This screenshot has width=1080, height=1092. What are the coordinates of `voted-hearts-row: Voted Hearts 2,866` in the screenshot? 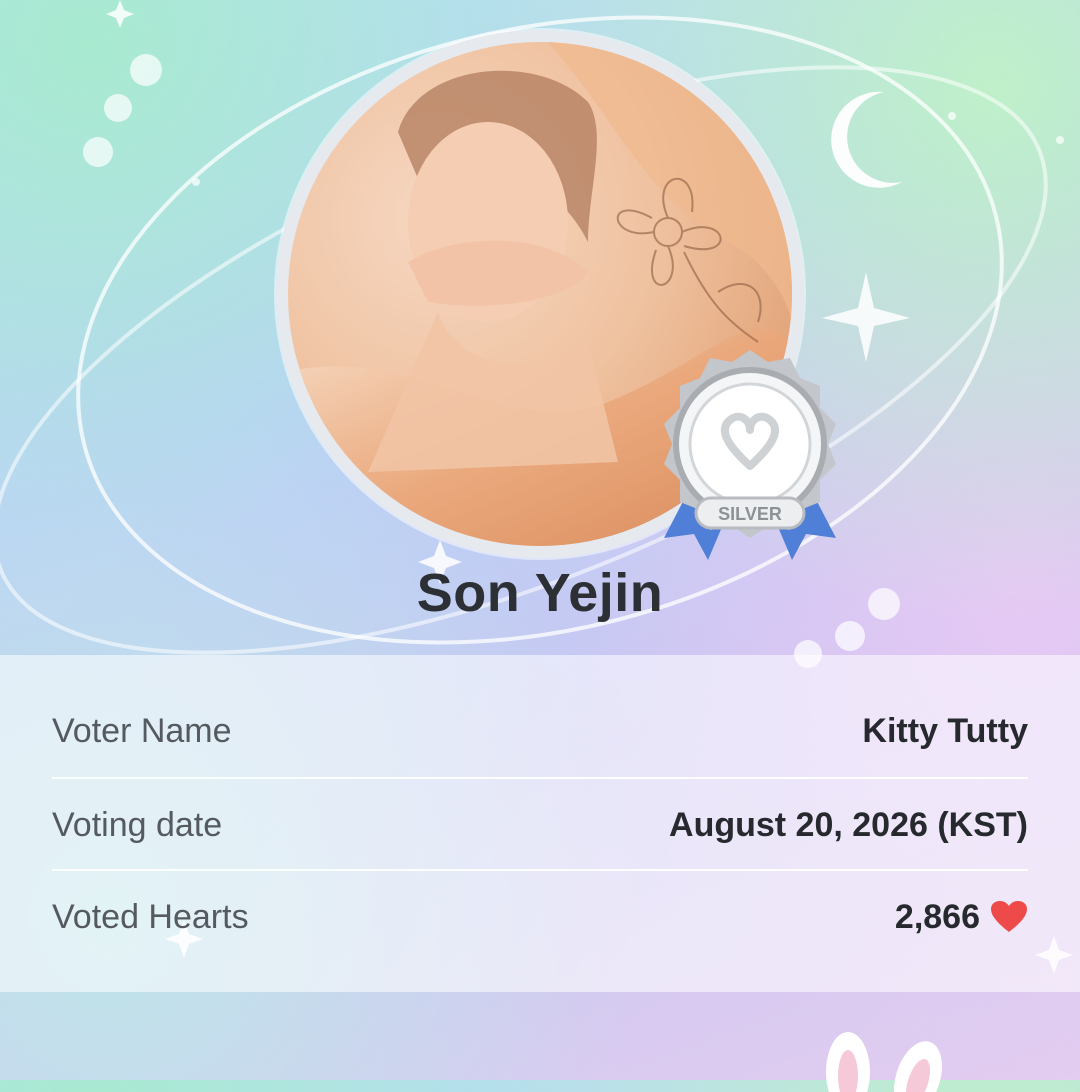 It's located at (540, 916).